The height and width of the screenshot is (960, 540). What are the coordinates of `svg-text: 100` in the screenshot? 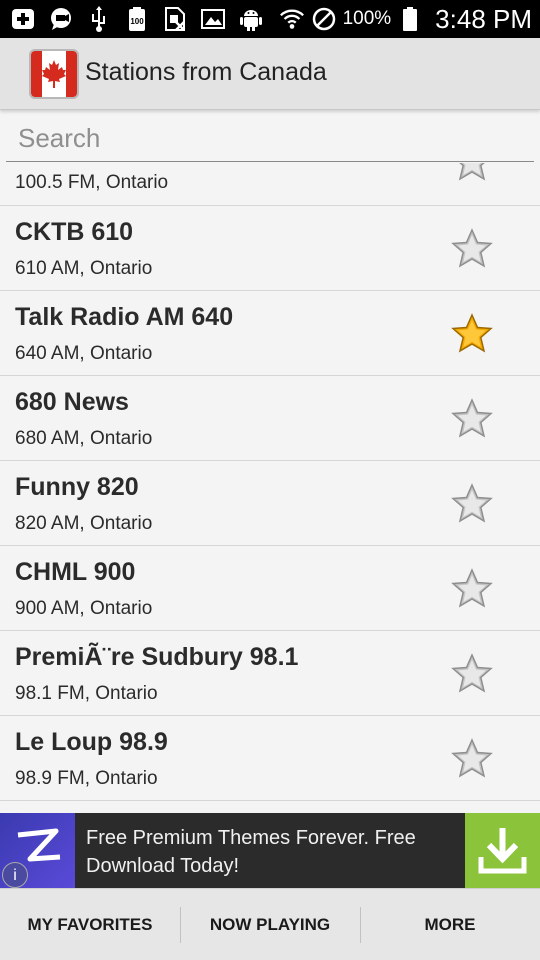 It's located at (137, 21).